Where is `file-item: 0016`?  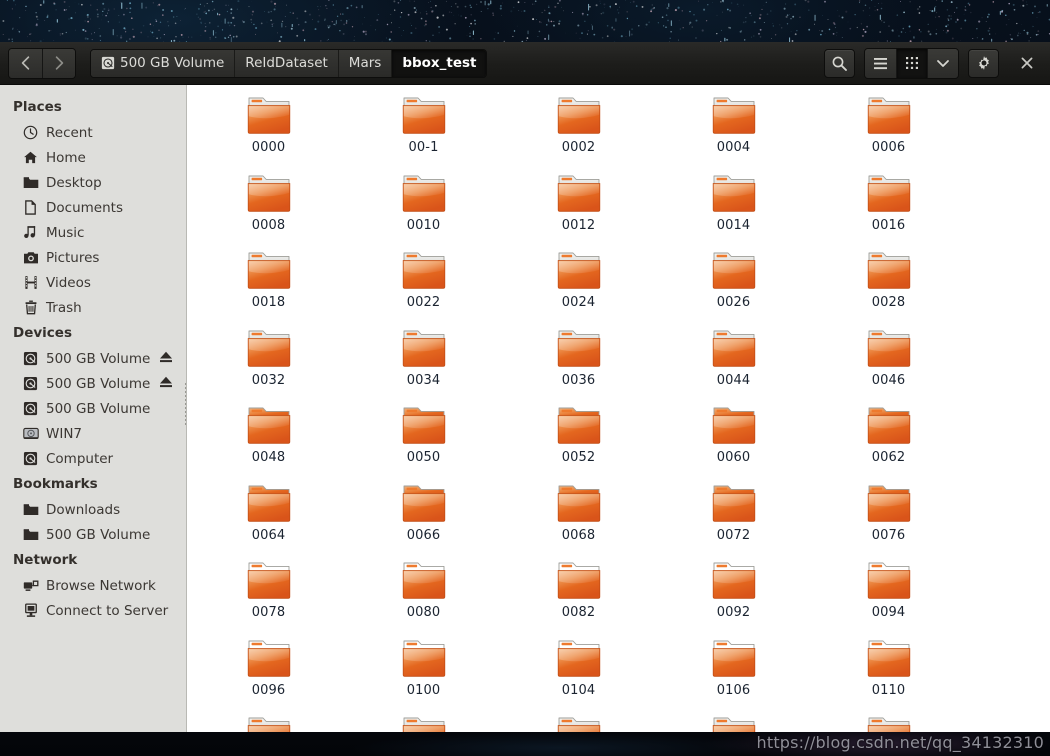 file-item: 0016 is located at coordinates (888, 208).